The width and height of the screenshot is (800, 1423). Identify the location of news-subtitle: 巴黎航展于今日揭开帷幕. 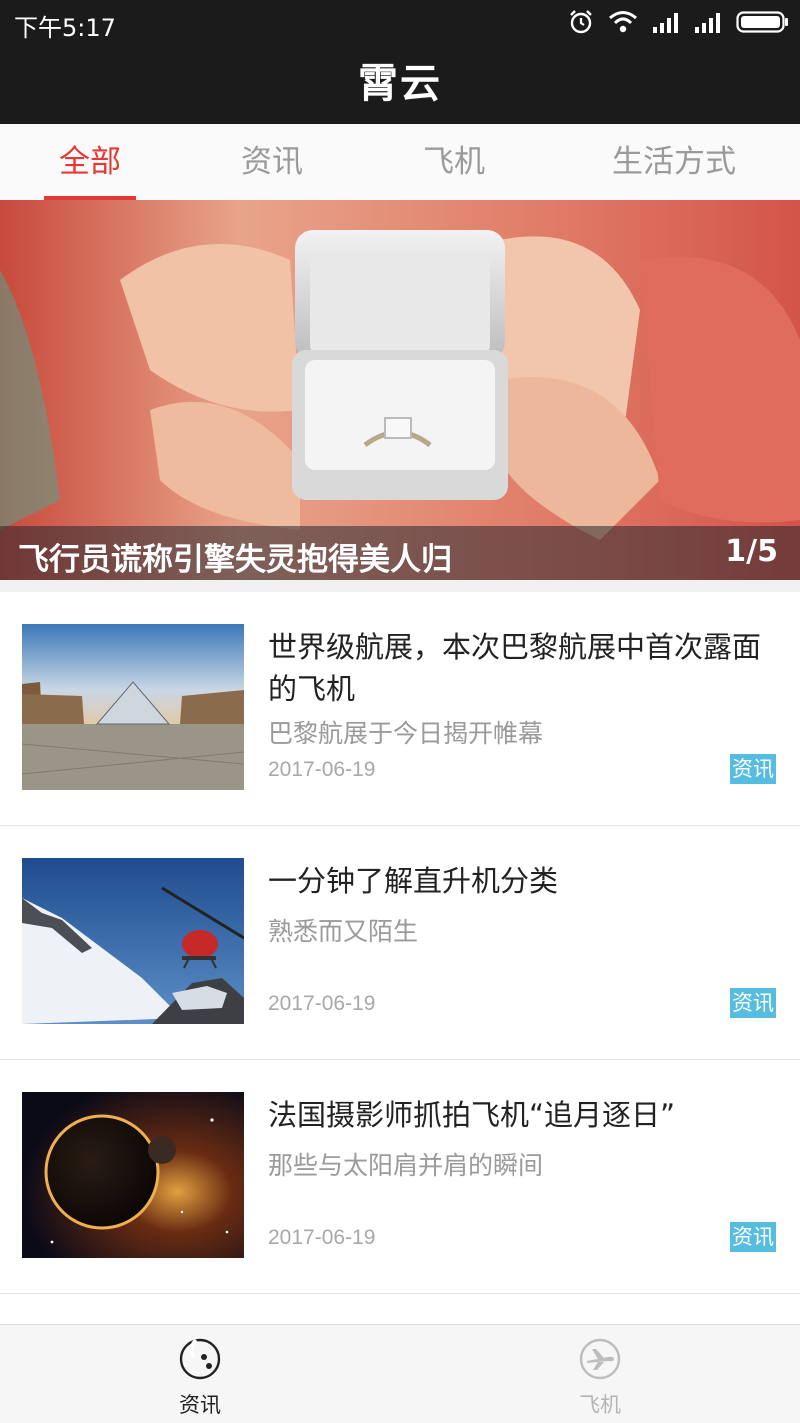
(406, 733).